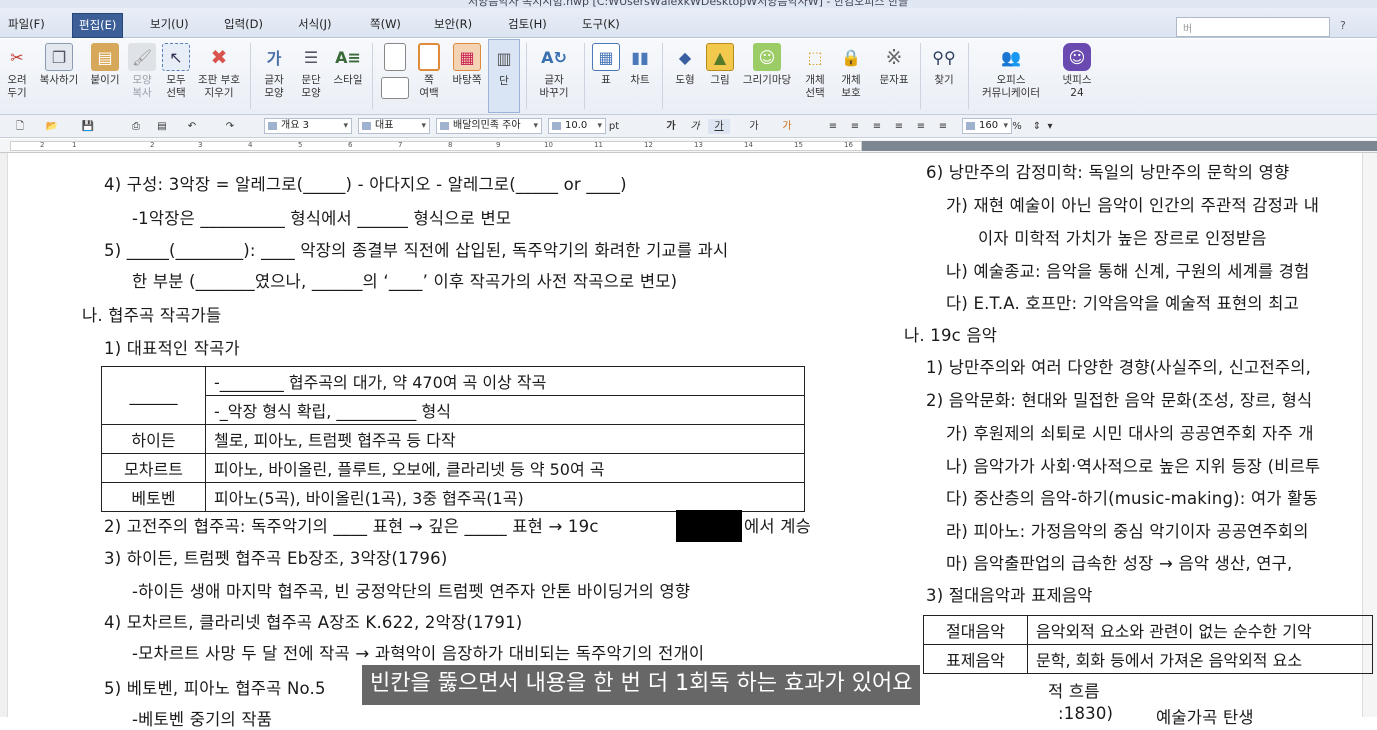 This screenshot has width=1377, height=730. Describe the element at coordinates (88, 126) in the screenshot. I see `save-icon: 💾` at that location.